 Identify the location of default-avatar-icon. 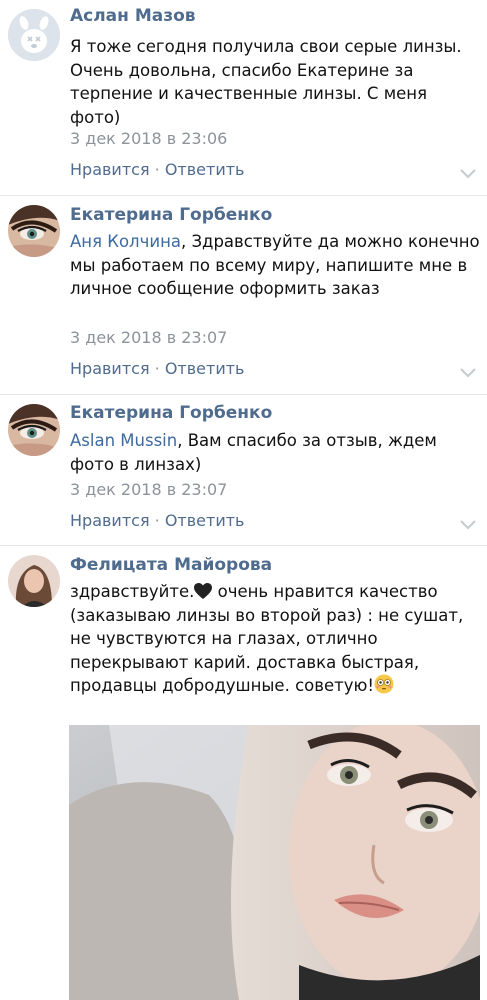
(34, 35).